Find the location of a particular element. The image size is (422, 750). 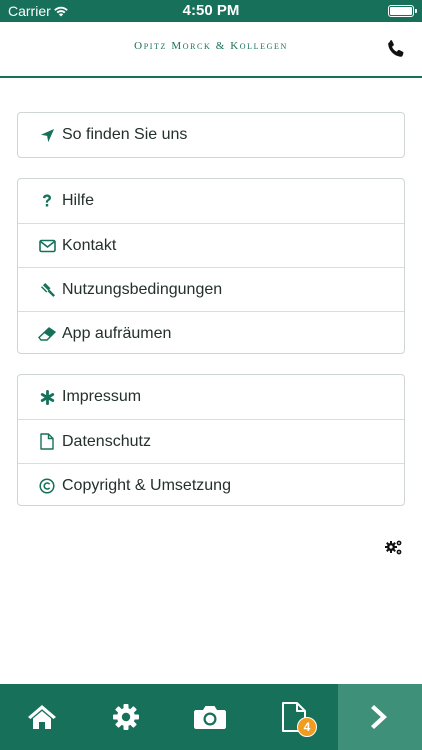

tab-home is located at coordinates (42, 717).